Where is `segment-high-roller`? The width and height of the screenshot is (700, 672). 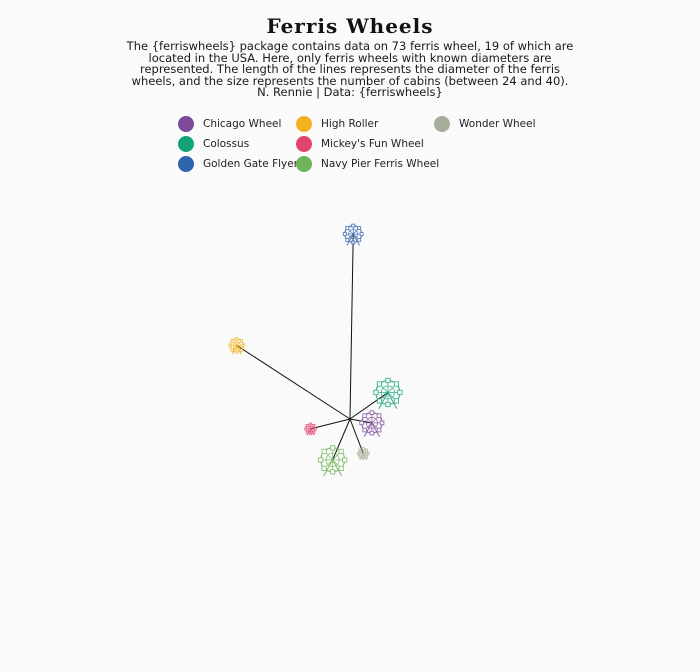
segment-high-roller is located at coordinates (293, 382).